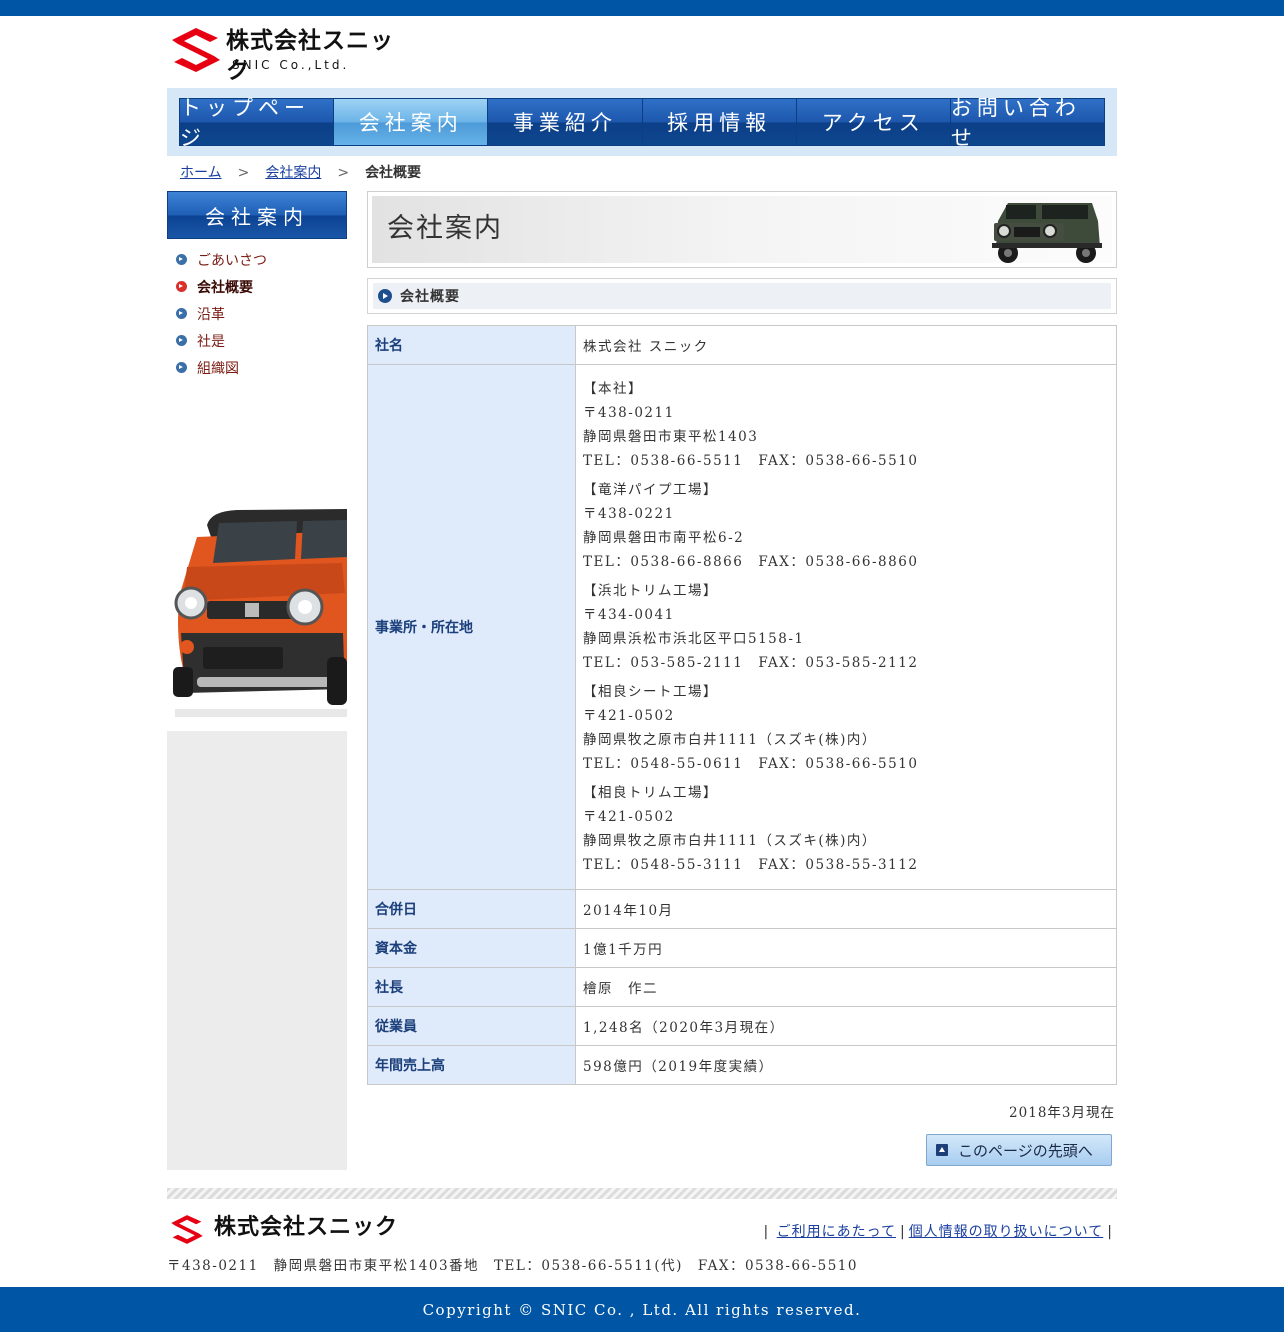 The width and height of the screenshot is (1284, 1332). Describe the element at coordinates (650, 490) in the screenshot. I see `office-name: 【竜洋パイプ工場】` at that location.